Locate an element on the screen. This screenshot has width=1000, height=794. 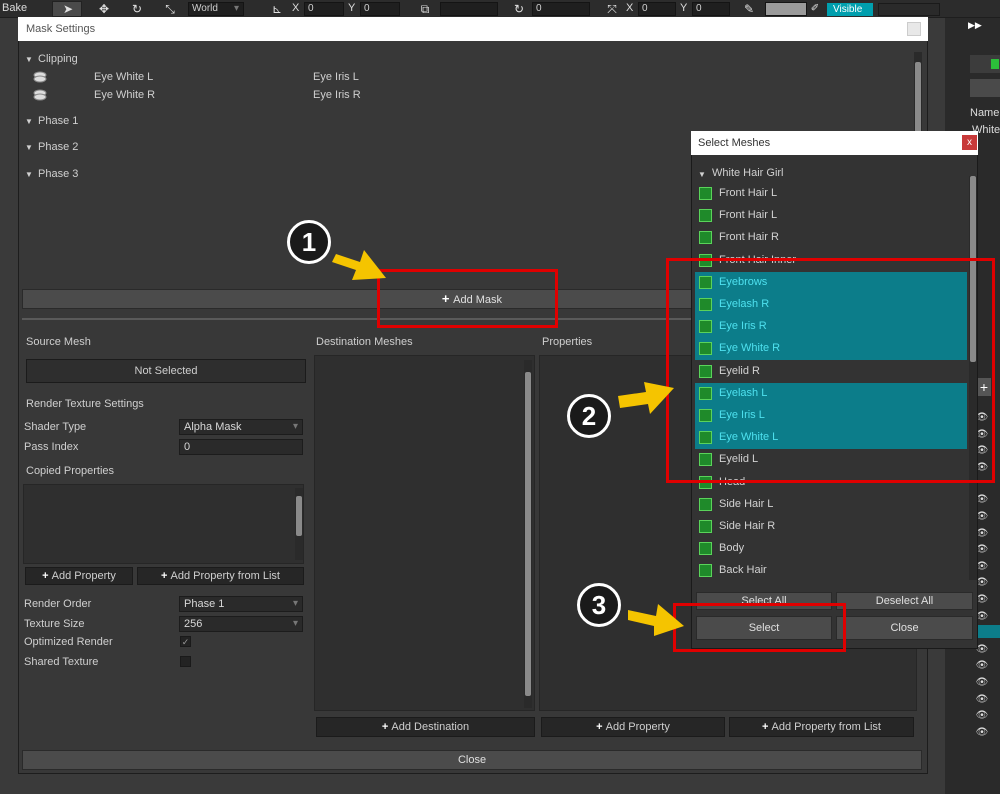
highlight-add-mask is located at coordinates (467, 298).